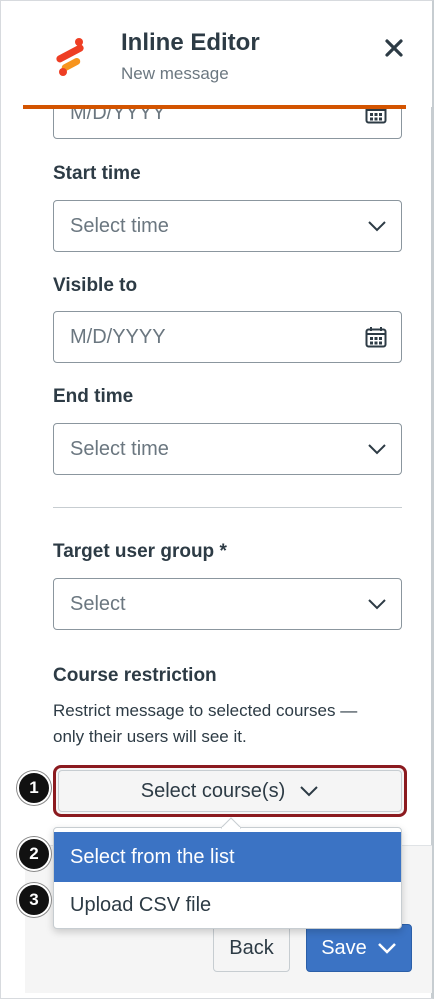 Image resolution: width=434 pixels, height=999 pixels. What do you see at coordinates (376, 337) in the screenshot?
I see `calendar-icon` at bounding box center [376, 337].